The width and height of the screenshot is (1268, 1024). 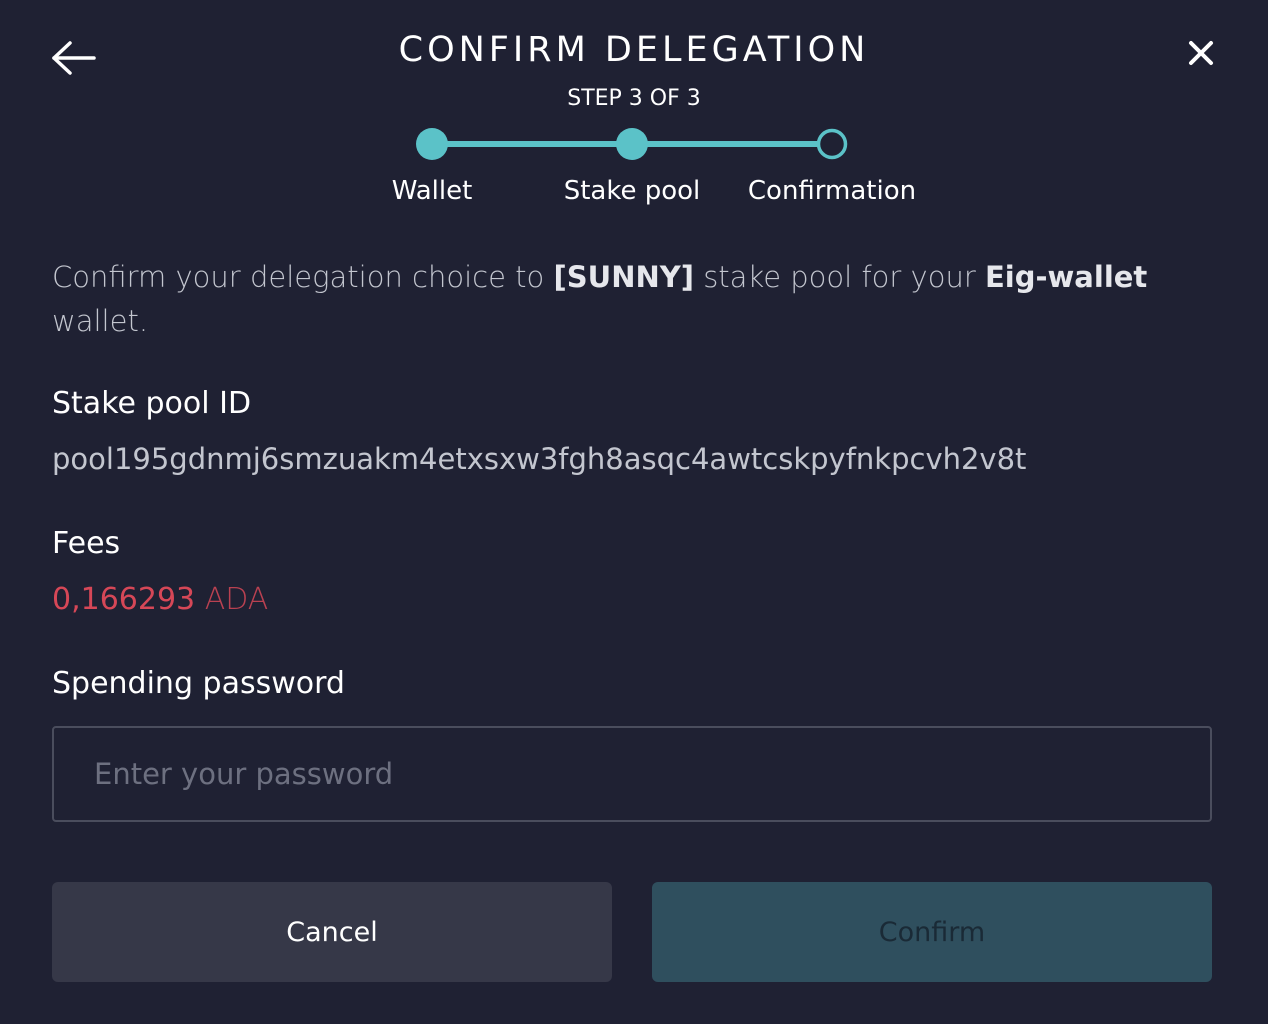 What do you see at coordinates (152, 403) in the screenshot?
I see `stake-pool-id-label: Stake pool ID` at bounding box center [152, 403].